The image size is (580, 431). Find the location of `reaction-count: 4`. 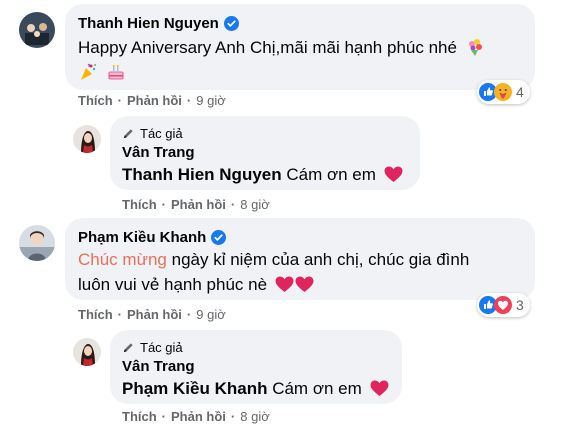

reaction-count: 4 is located at coordinates (520, 92).